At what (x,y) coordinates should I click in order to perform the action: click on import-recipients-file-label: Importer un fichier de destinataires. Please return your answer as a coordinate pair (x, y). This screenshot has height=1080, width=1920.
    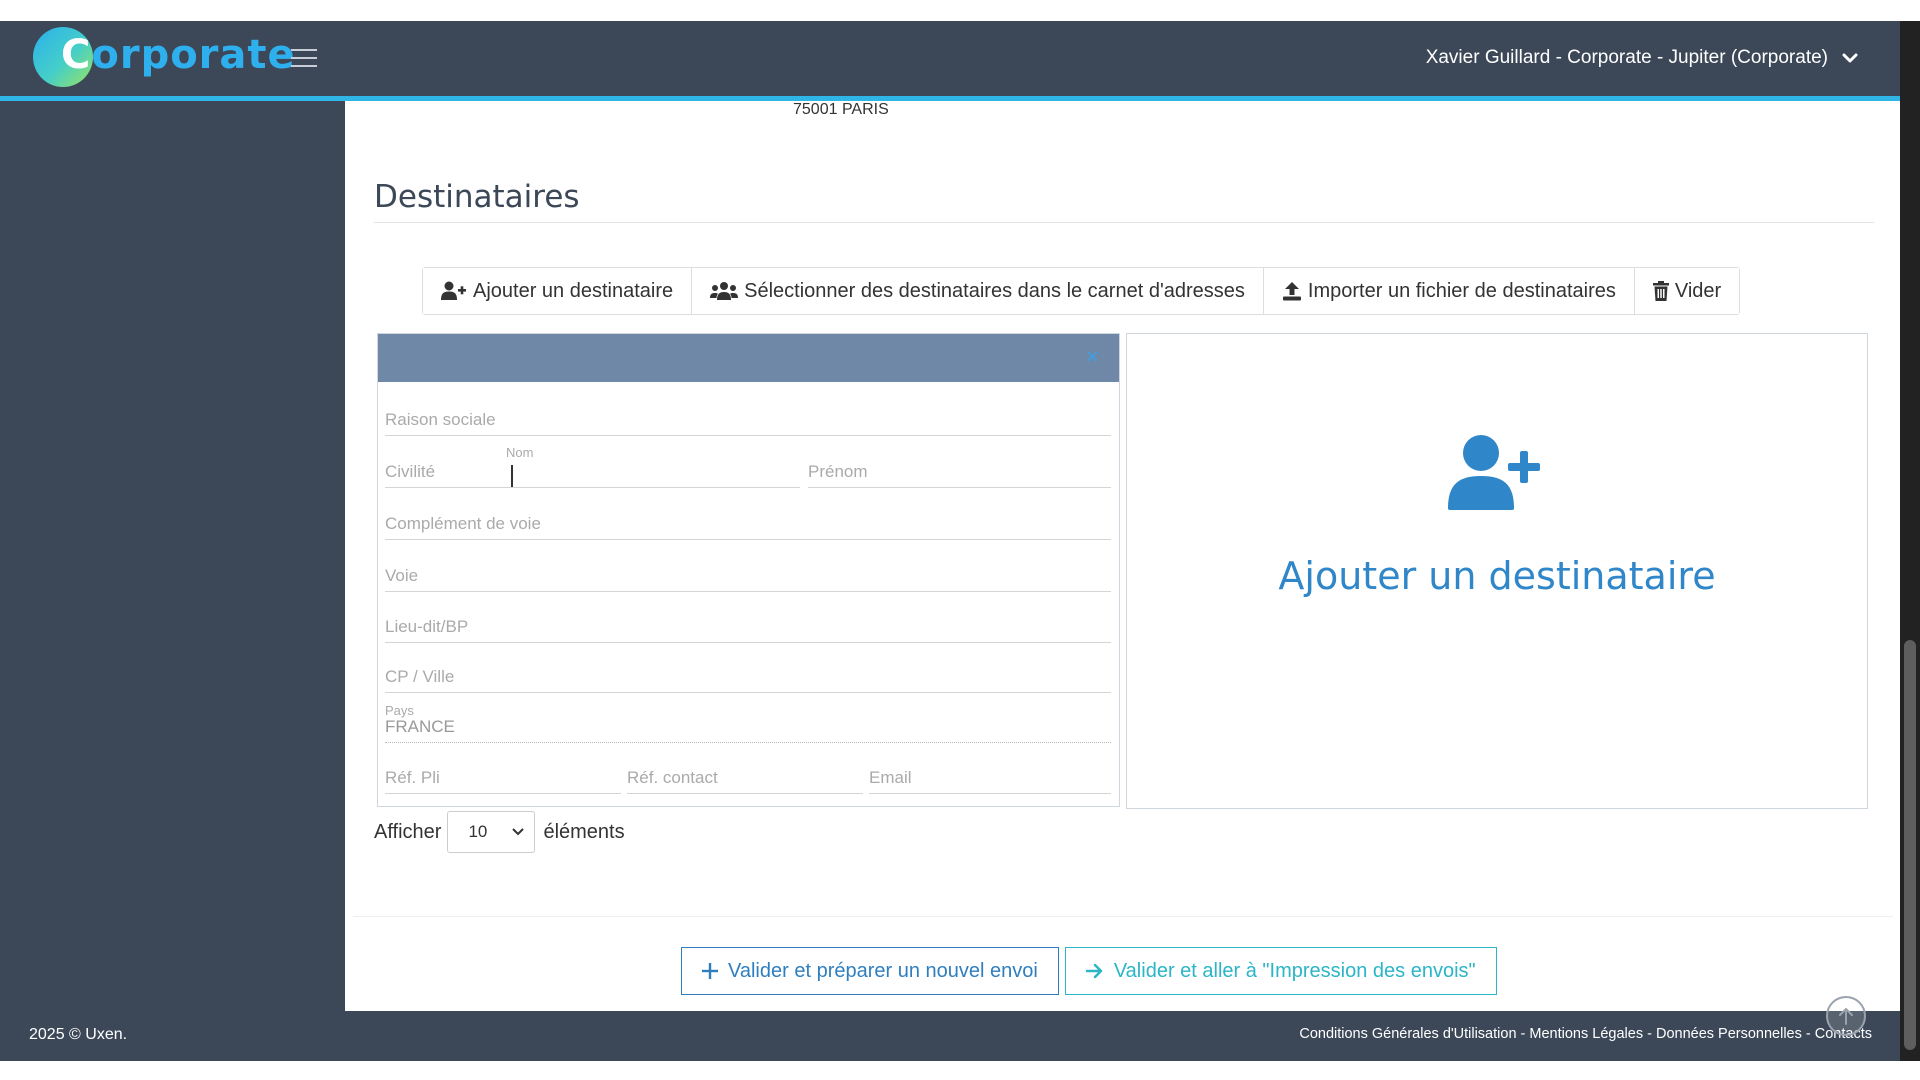
    Looking at the image, I should click on (1461, 290).